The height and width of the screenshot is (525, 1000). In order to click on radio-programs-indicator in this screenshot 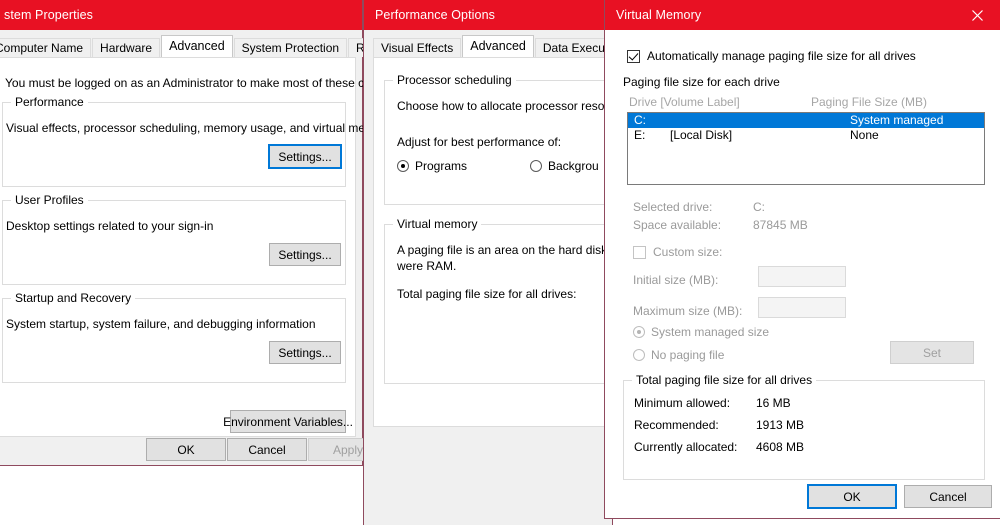, I will do `click(403, 166)`.